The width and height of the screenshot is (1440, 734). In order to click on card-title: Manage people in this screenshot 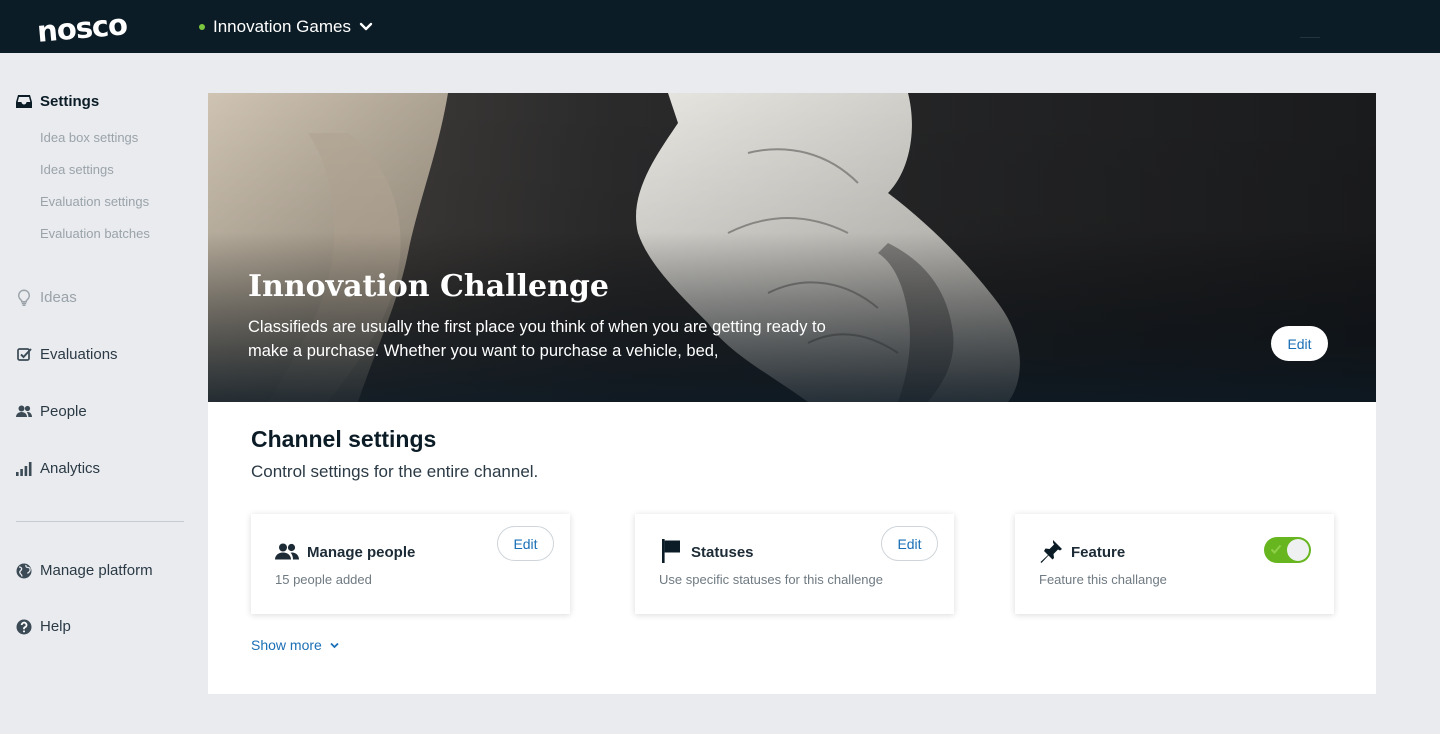, I will do `click(361, 552)`.